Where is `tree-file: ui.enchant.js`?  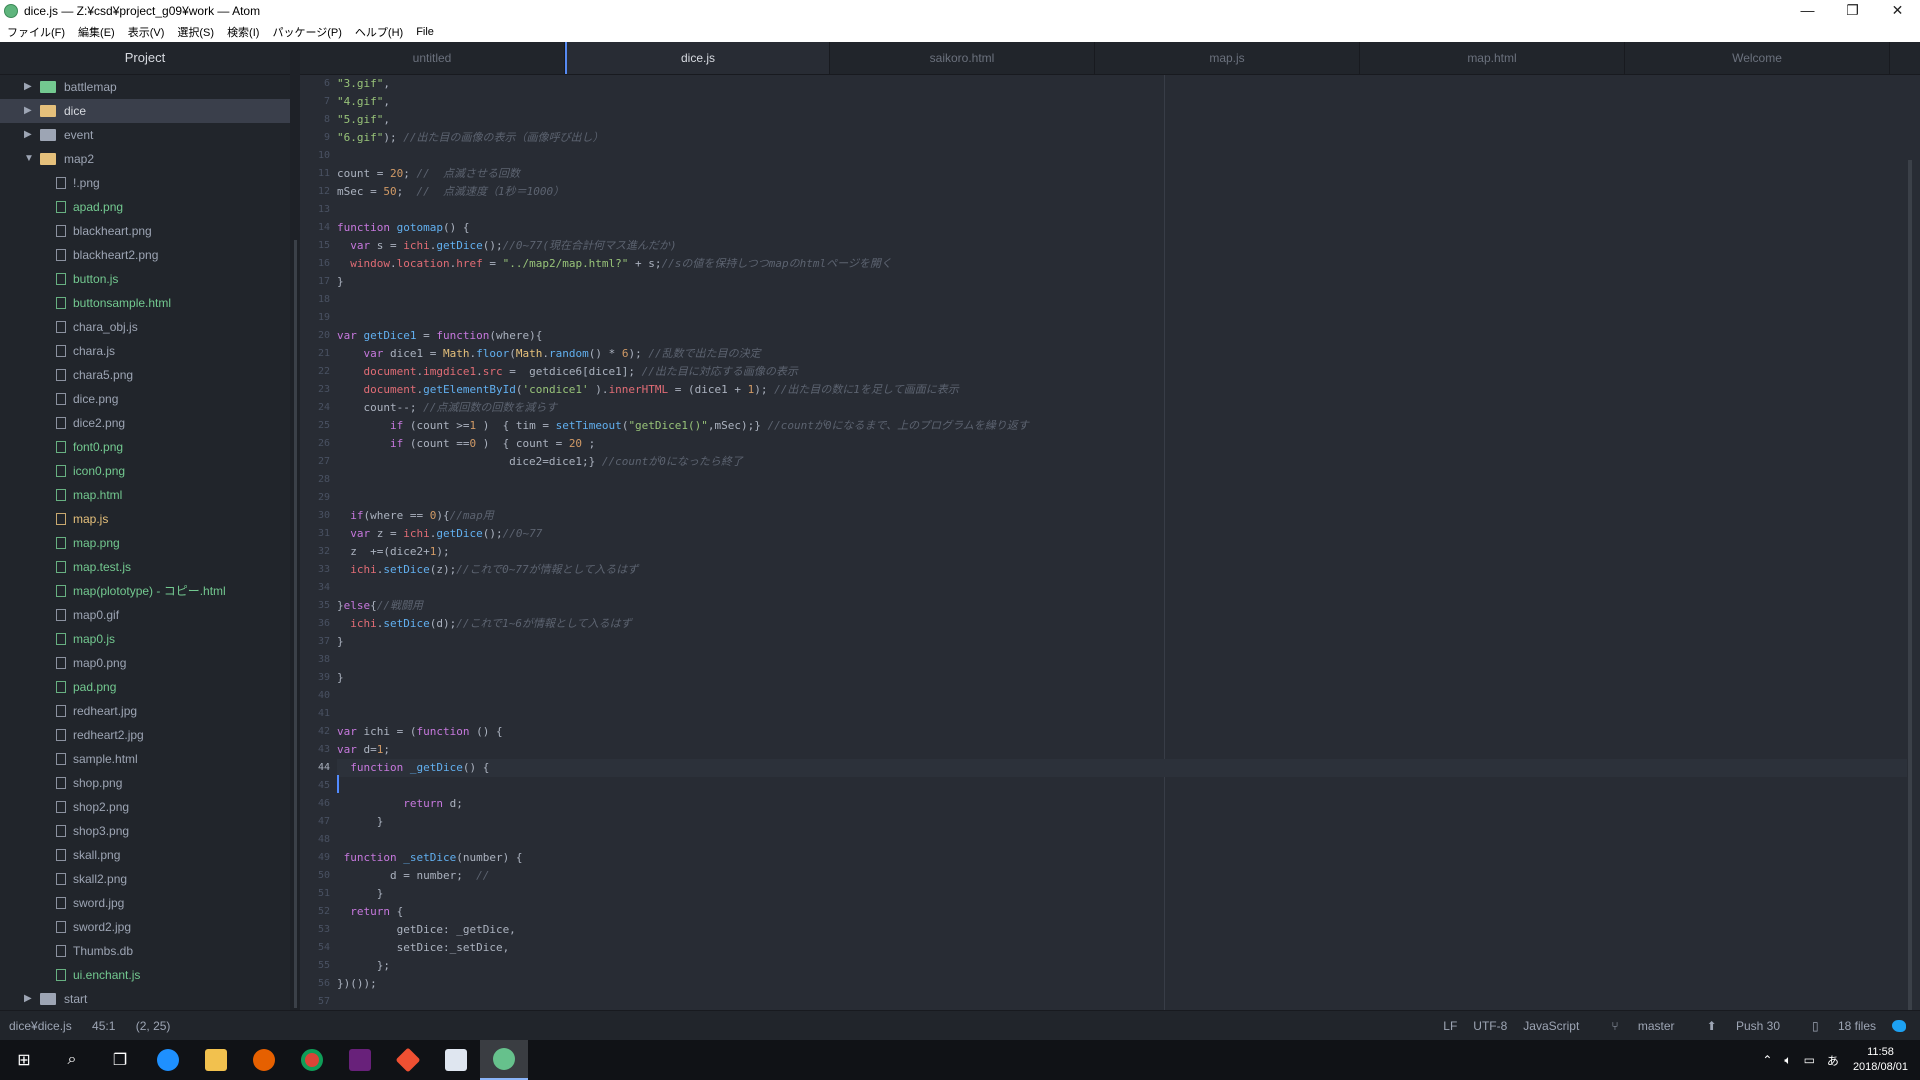
tree-file: ui.enchant.js is located at coordinates (145, 975).